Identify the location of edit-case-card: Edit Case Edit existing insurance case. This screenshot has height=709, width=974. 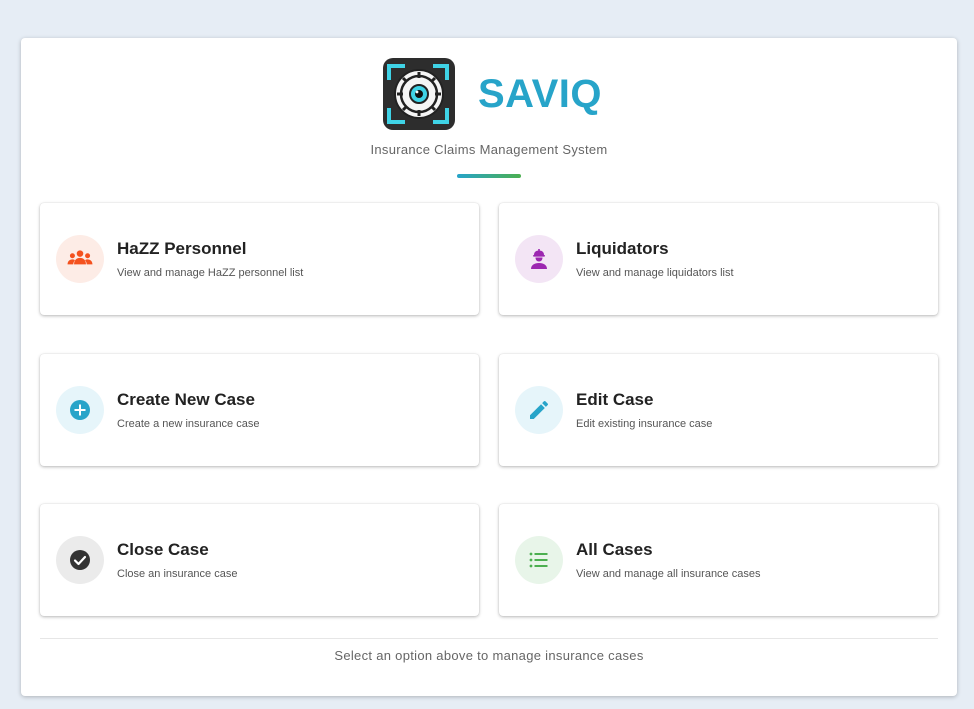
(718, 410).